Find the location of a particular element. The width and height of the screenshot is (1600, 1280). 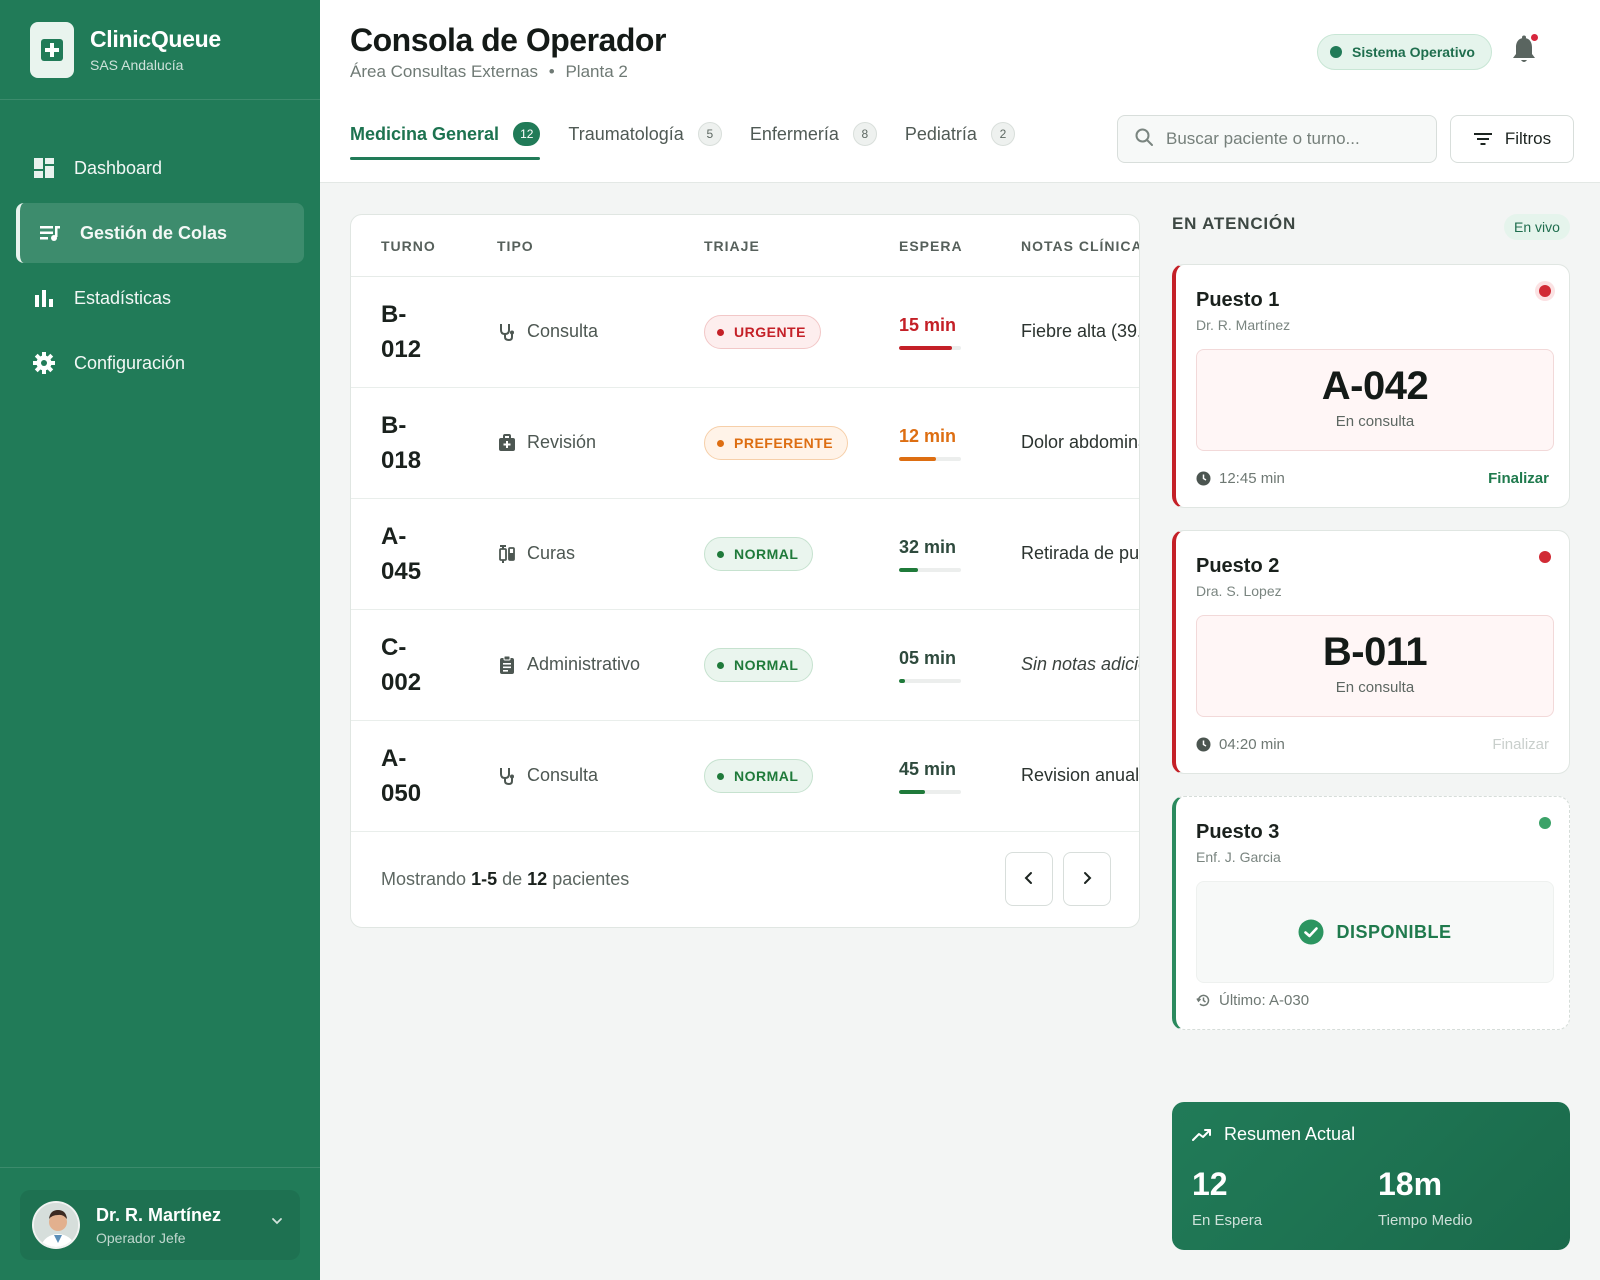

pagination-range: 1-5 is located at coordinates (484, 878).